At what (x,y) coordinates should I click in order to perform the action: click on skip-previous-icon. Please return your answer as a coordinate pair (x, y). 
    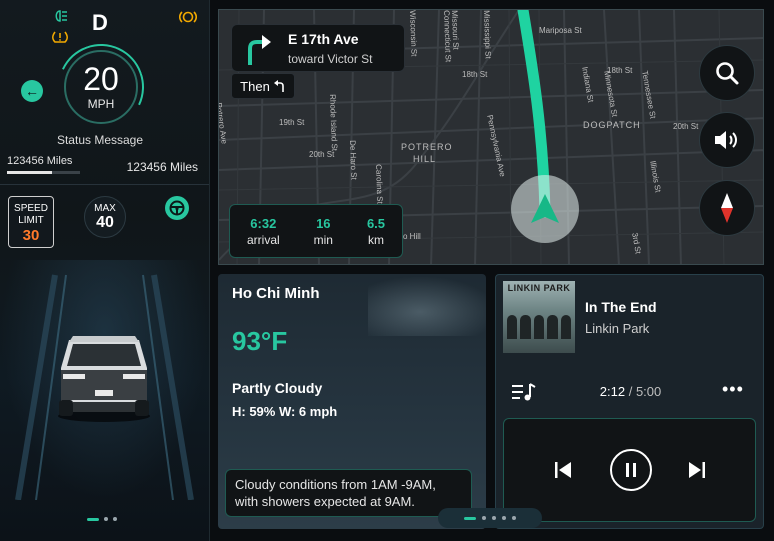
    Looking at the image, I should click on (563, 470).